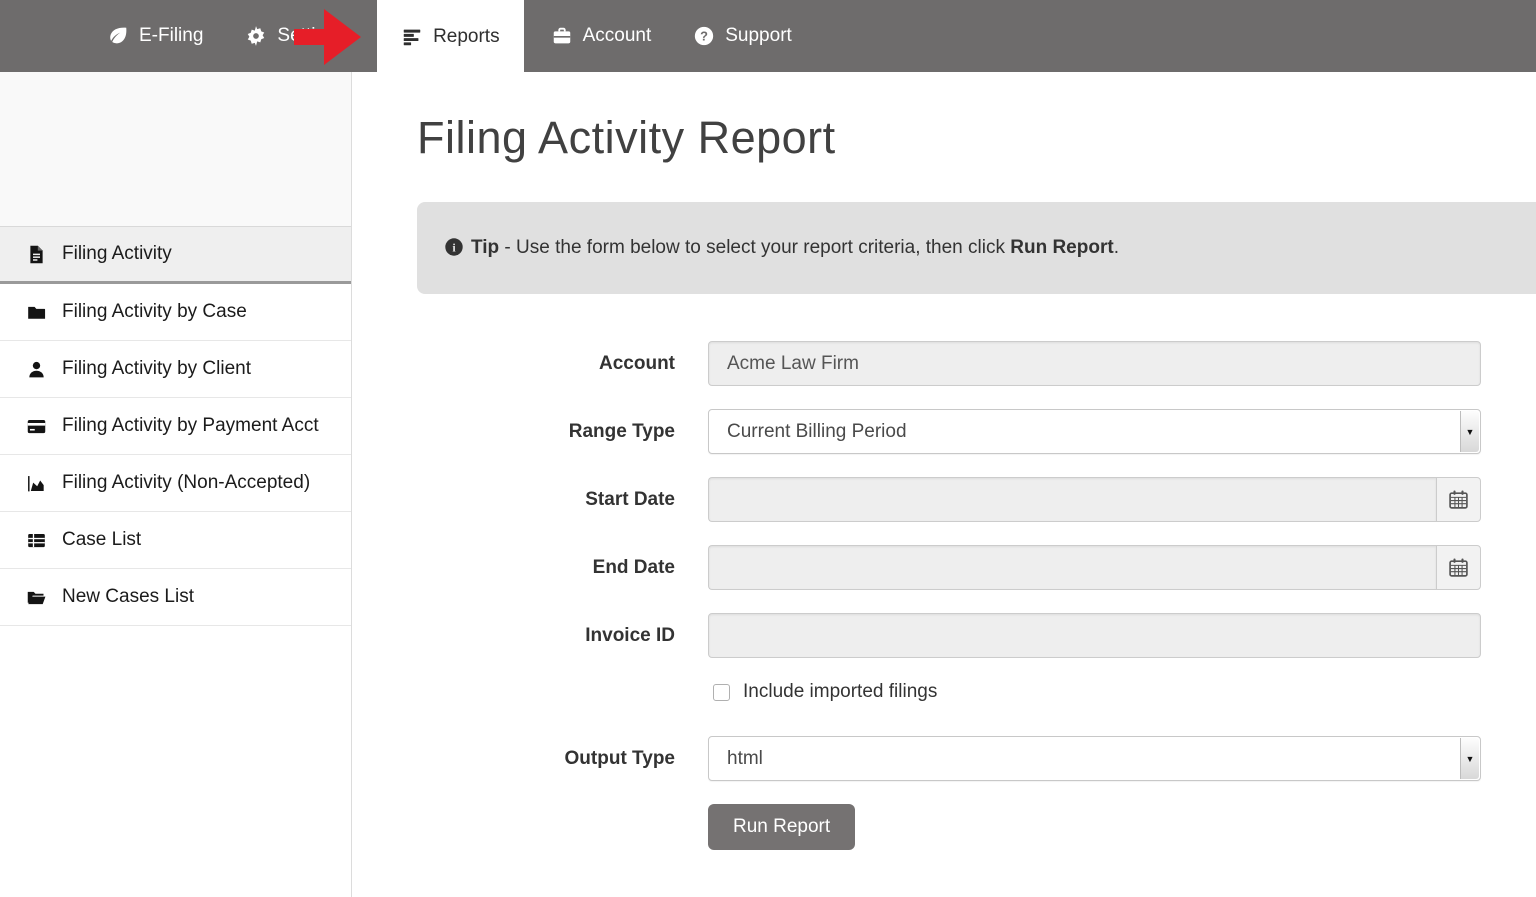  What do you see at coordinates (617, 35) in the screenshot?
I see `nav-label: Account` at bounding box center [617, 35].